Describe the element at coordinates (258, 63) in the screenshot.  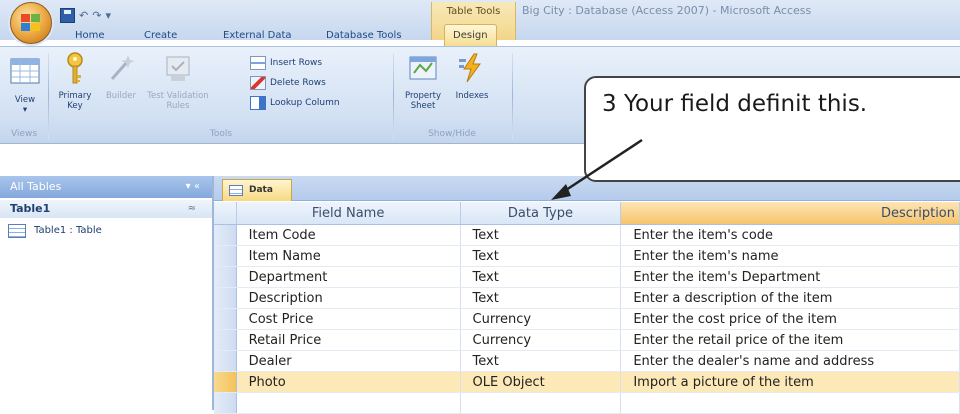
I see `insert-rows-icon` at that location.